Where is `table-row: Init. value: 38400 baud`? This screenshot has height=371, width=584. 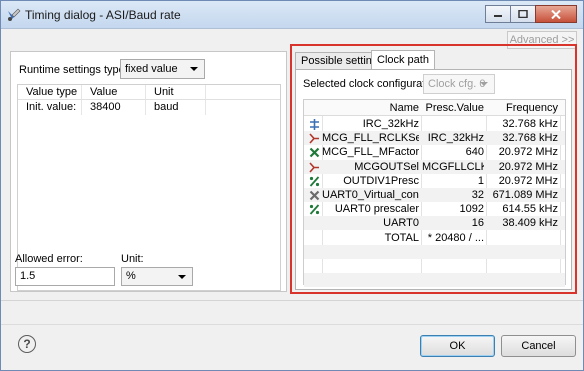
table-row: Init. value: 38400 baud is located at coordinates (149, 107).